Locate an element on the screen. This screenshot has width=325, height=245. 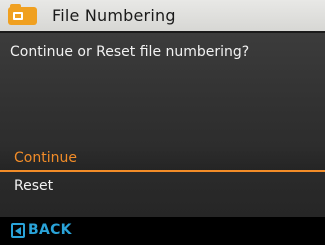
option-continue-label: Continue is located at coordinates (45, 158).